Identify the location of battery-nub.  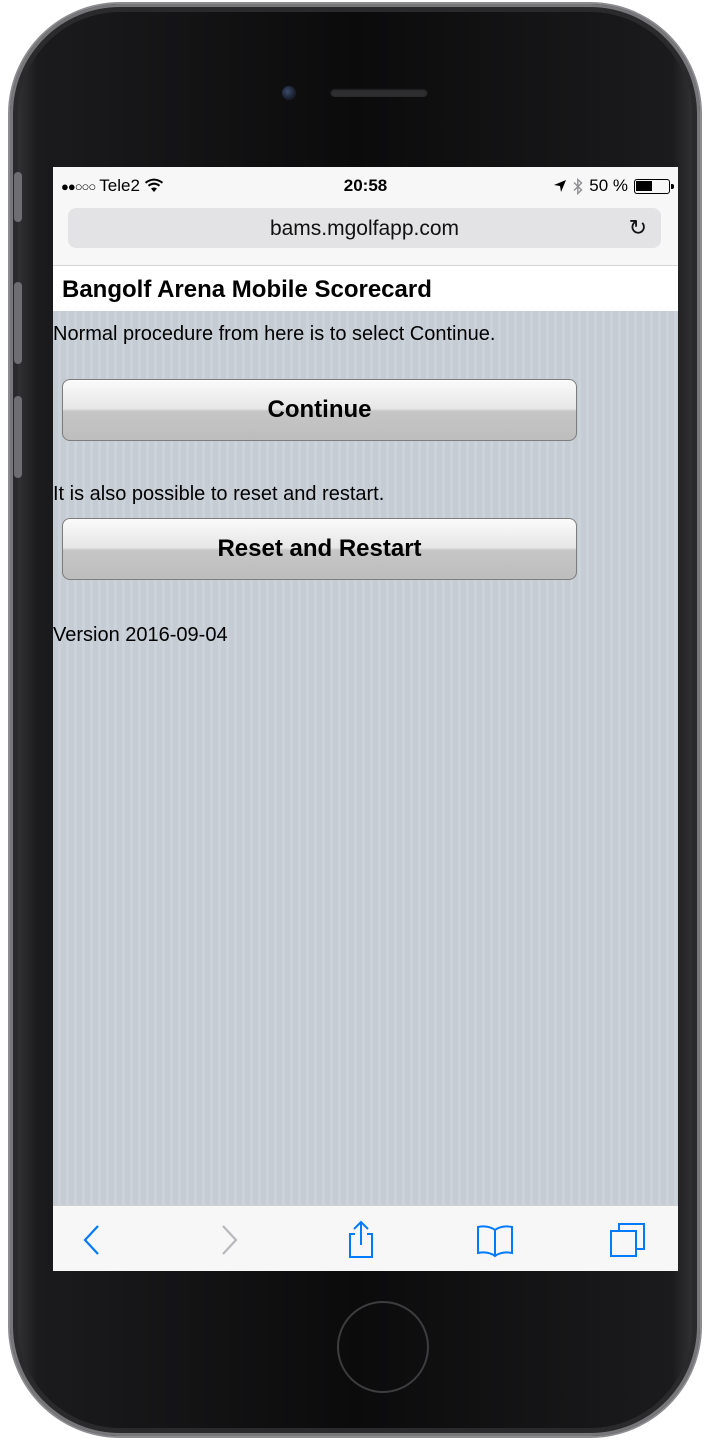
(672, 186).